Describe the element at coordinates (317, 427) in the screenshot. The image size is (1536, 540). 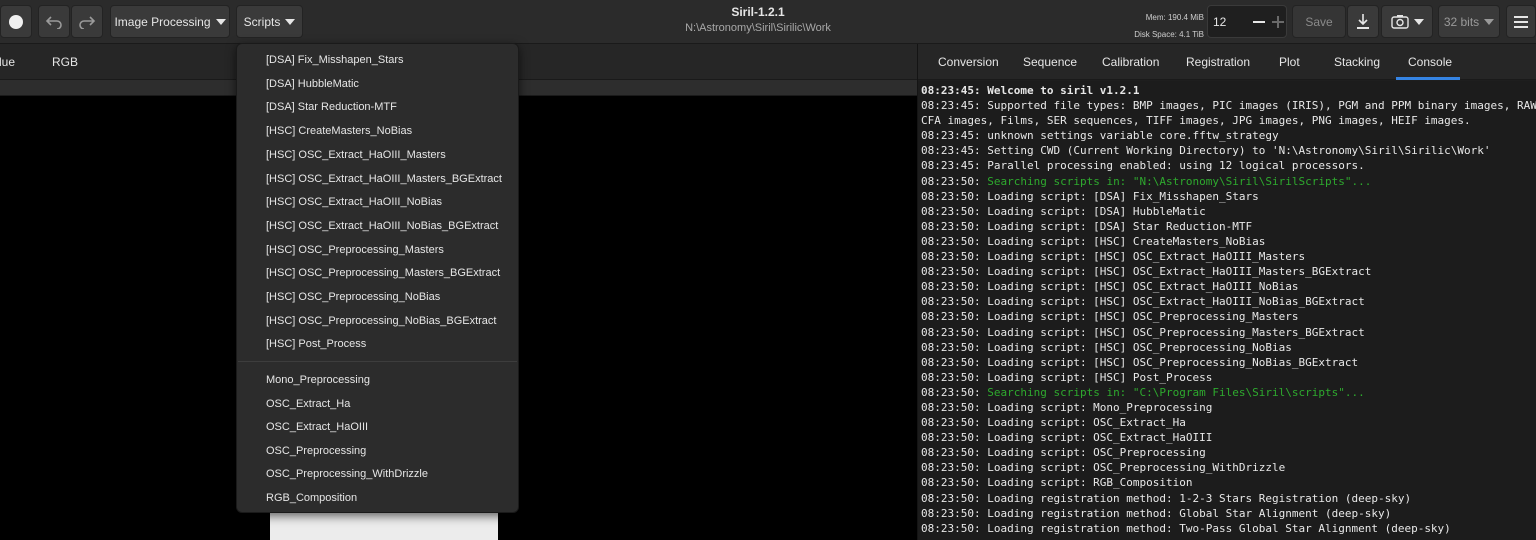
I see `menu-item-script: OSC_Extract_HaOIII` at that location.